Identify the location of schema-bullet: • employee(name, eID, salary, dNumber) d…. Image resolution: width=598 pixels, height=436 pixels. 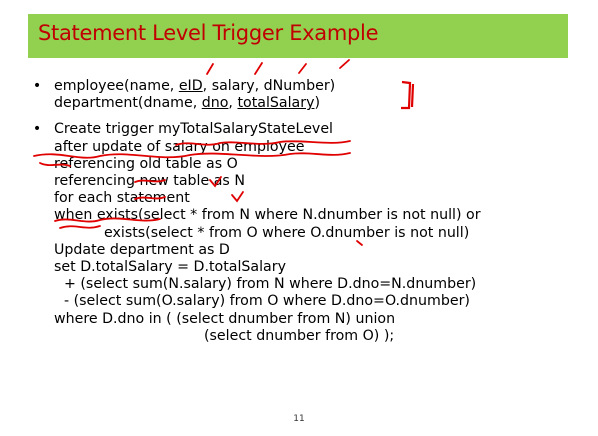
(310, 95).